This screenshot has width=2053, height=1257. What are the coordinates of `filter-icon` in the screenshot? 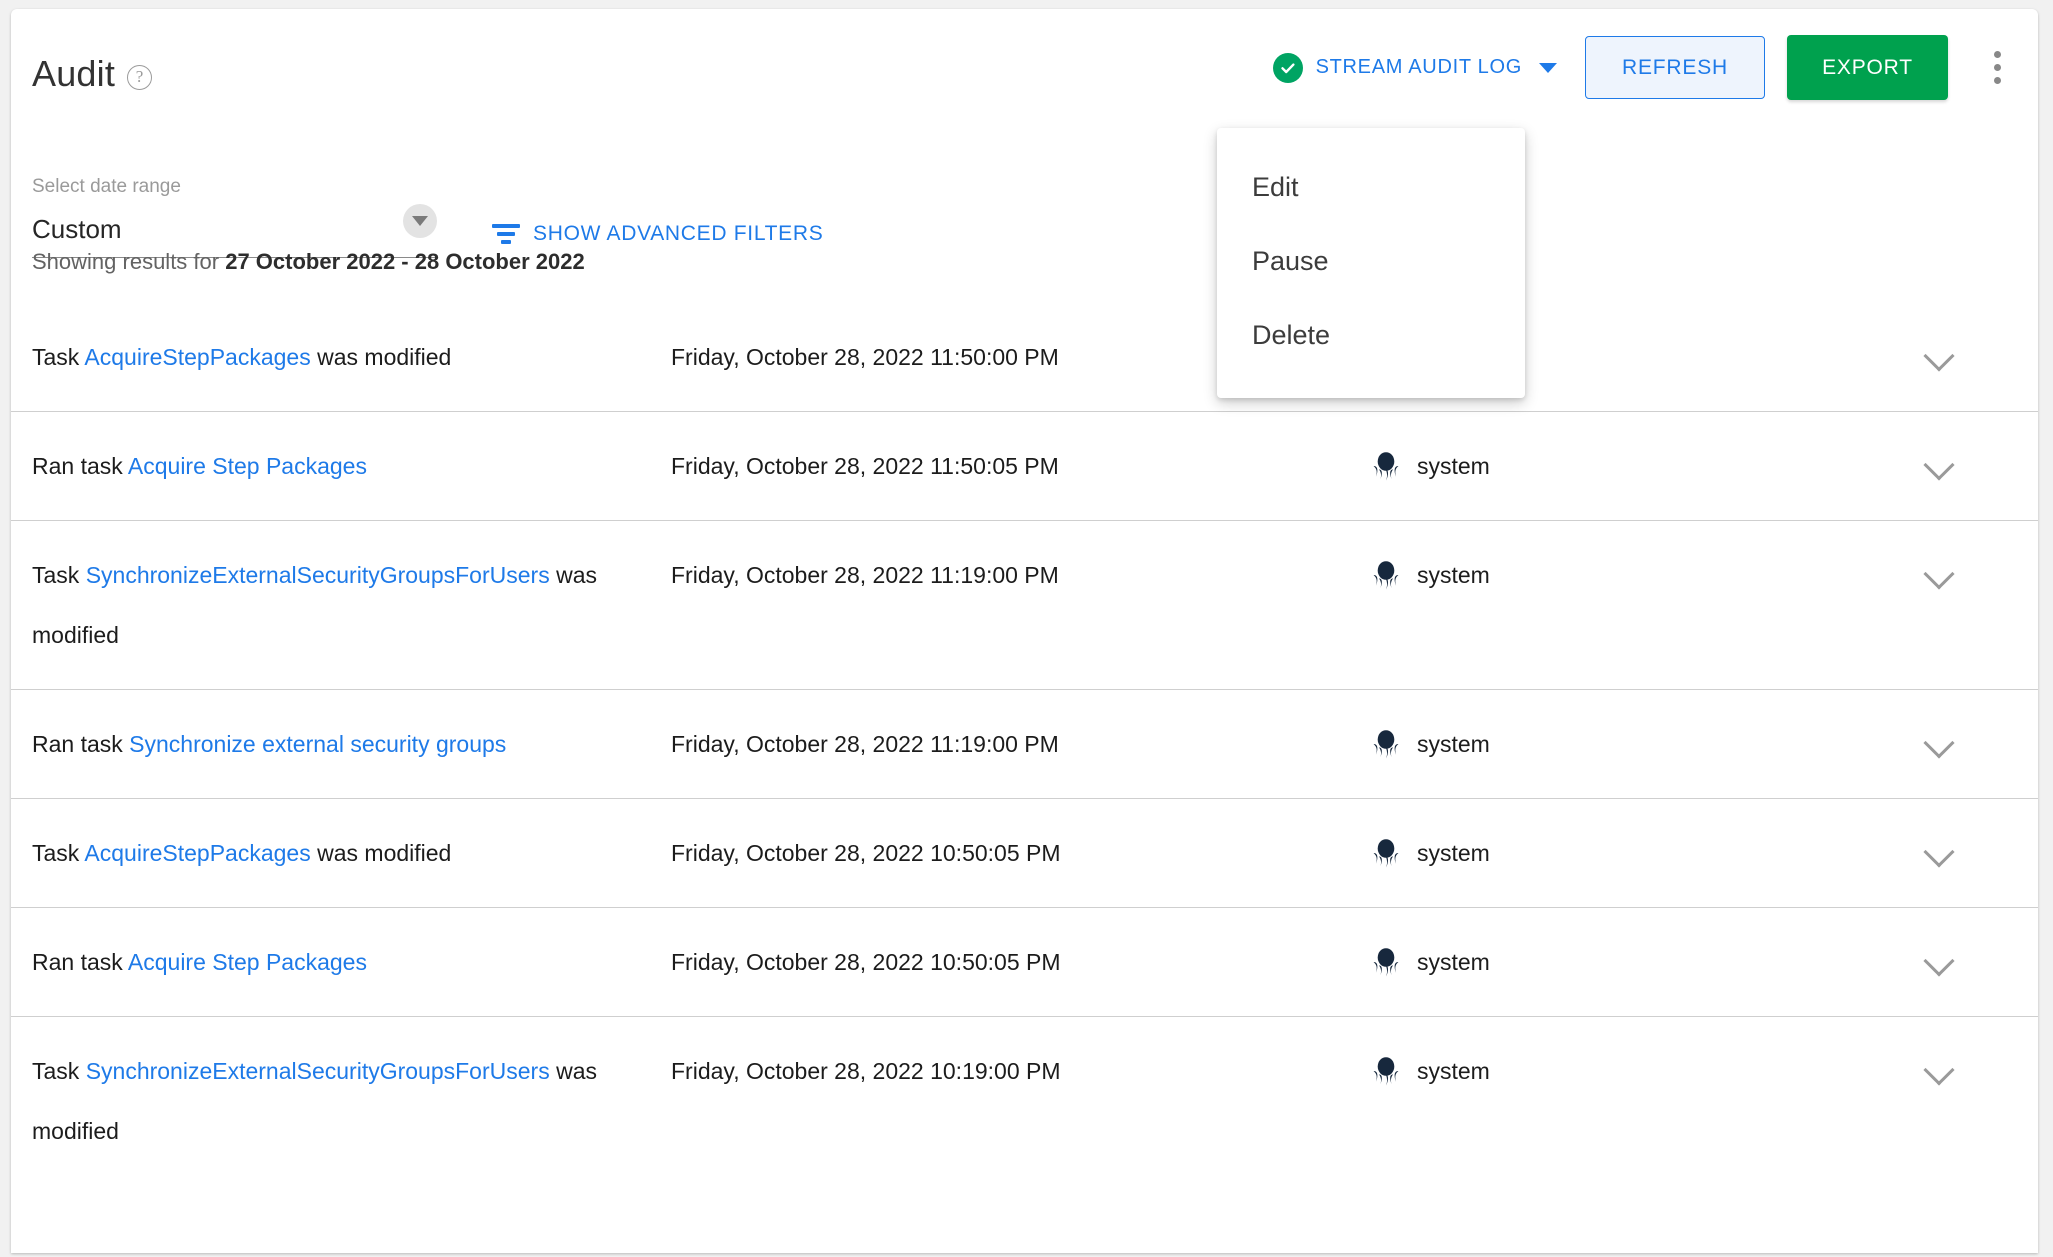 It's located at (506, 234).